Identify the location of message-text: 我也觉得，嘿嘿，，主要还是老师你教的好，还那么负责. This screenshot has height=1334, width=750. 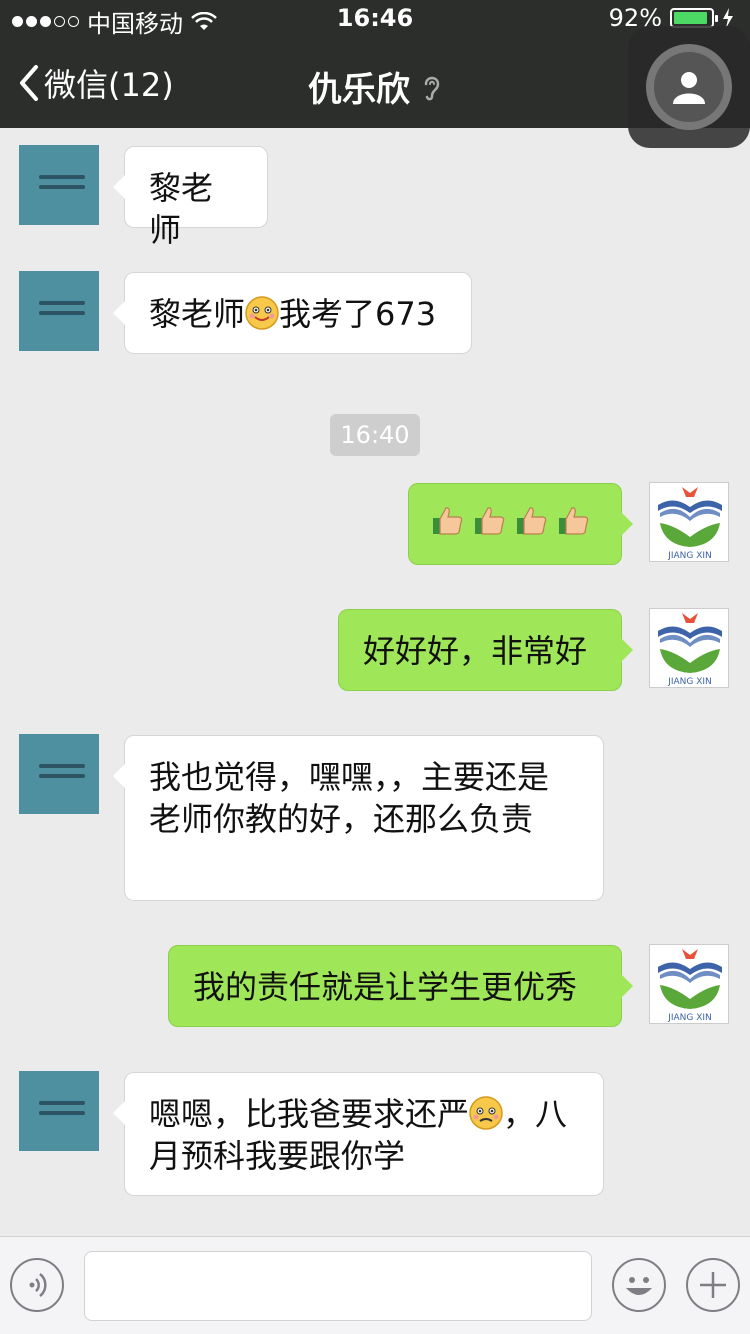
(349, 798).